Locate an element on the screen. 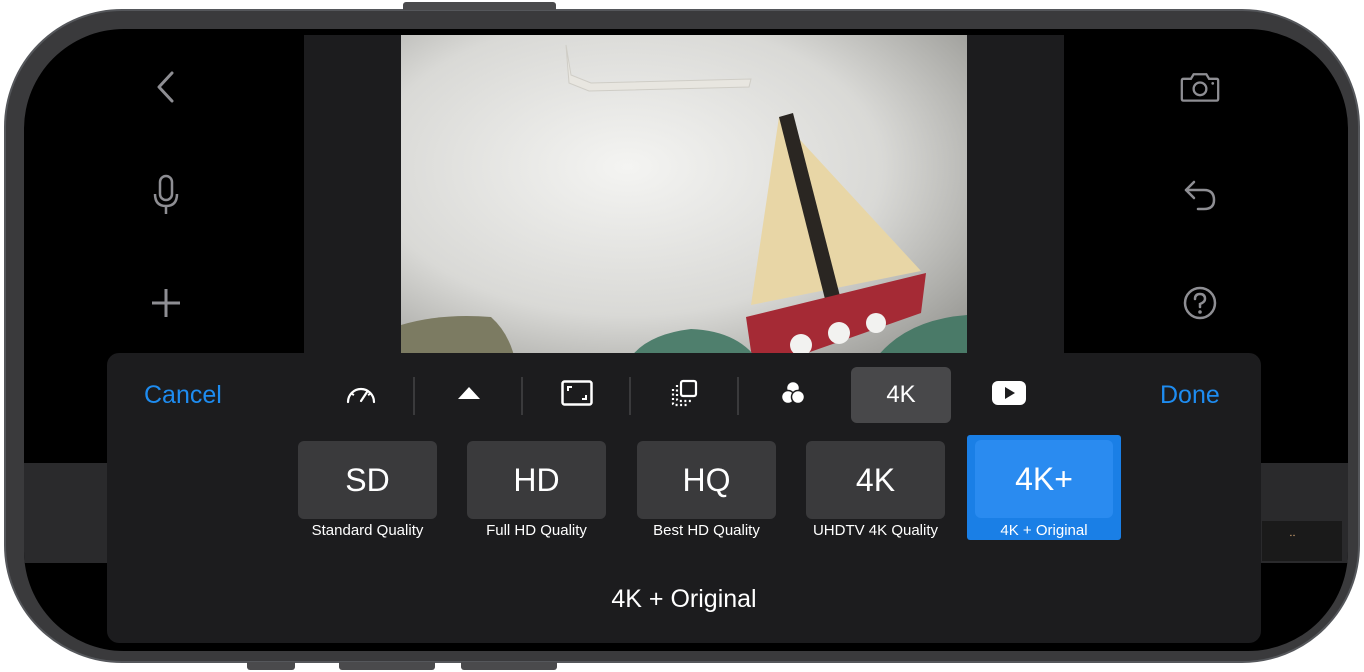  tab-speed is located at coordinates (361, 395).